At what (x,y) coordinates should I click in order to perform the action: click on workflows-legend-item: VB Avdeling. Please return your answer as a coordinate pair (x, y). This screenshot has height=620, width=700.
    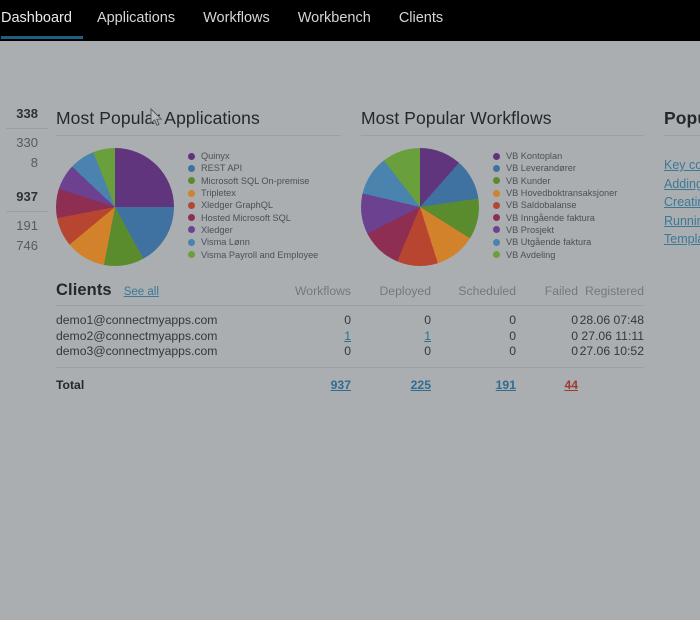
    Looking at the image, I should click on (555, 254).